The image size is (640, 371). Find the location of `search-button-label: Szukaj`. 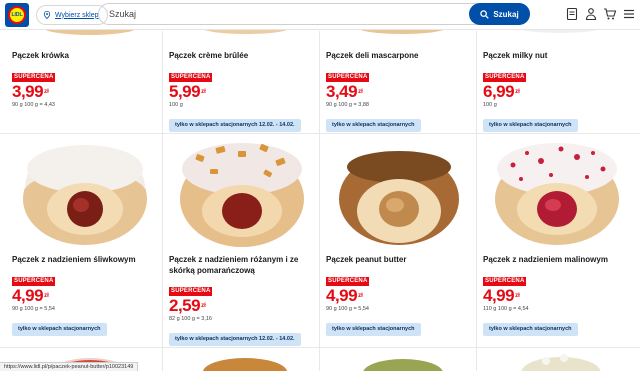

search-button-label: Szukaj is located at coordinates (506, 14).